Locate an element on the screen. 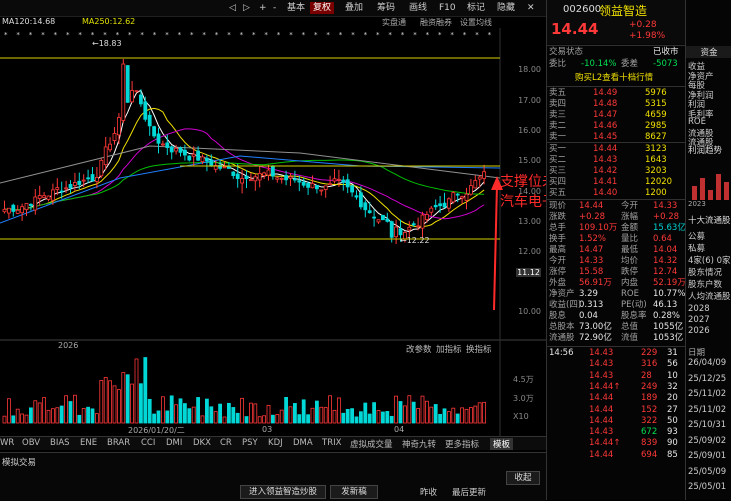 The height and width of the screenshot is (501, 731). tick-price: 14.43 is located at coordinates (601, 353).